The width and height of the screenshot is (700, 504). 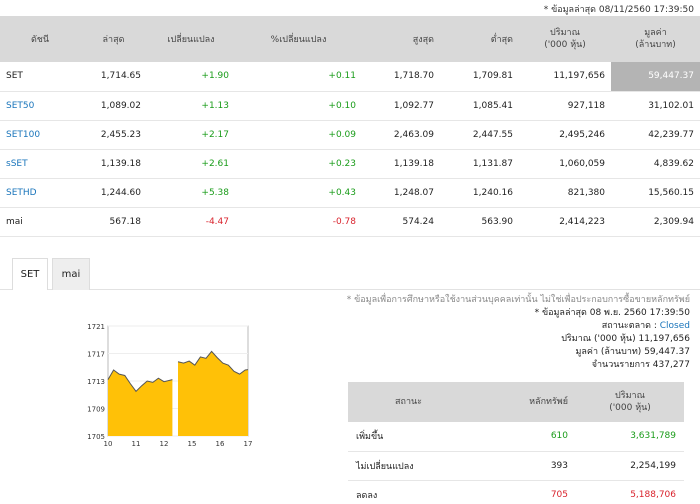 What do you see at coordinates (408, 492) in the screenshot?
I see `breadth-label: ลดลง` at bounding box center [408, 492].